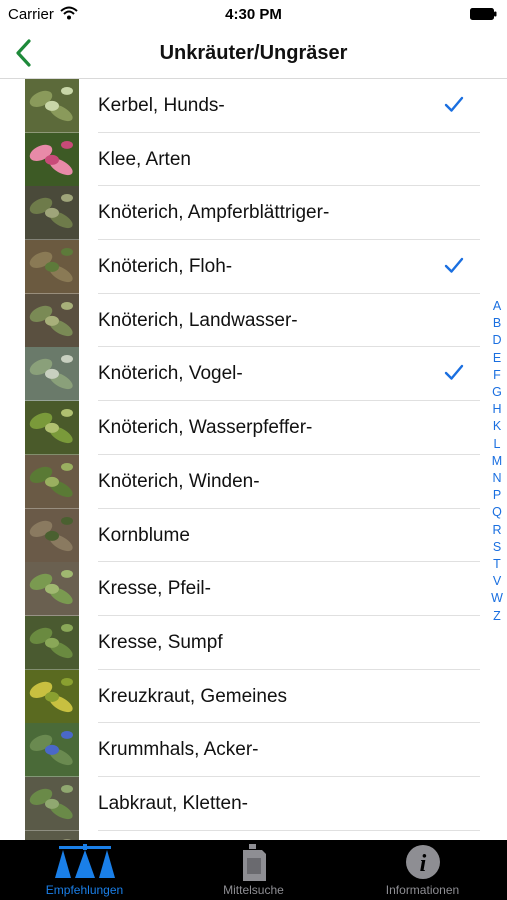 This screenshot has height=900, width=507. Describe the element at coordinates (497, 598) in the screenshot. I see `index-letter: W` at that location.